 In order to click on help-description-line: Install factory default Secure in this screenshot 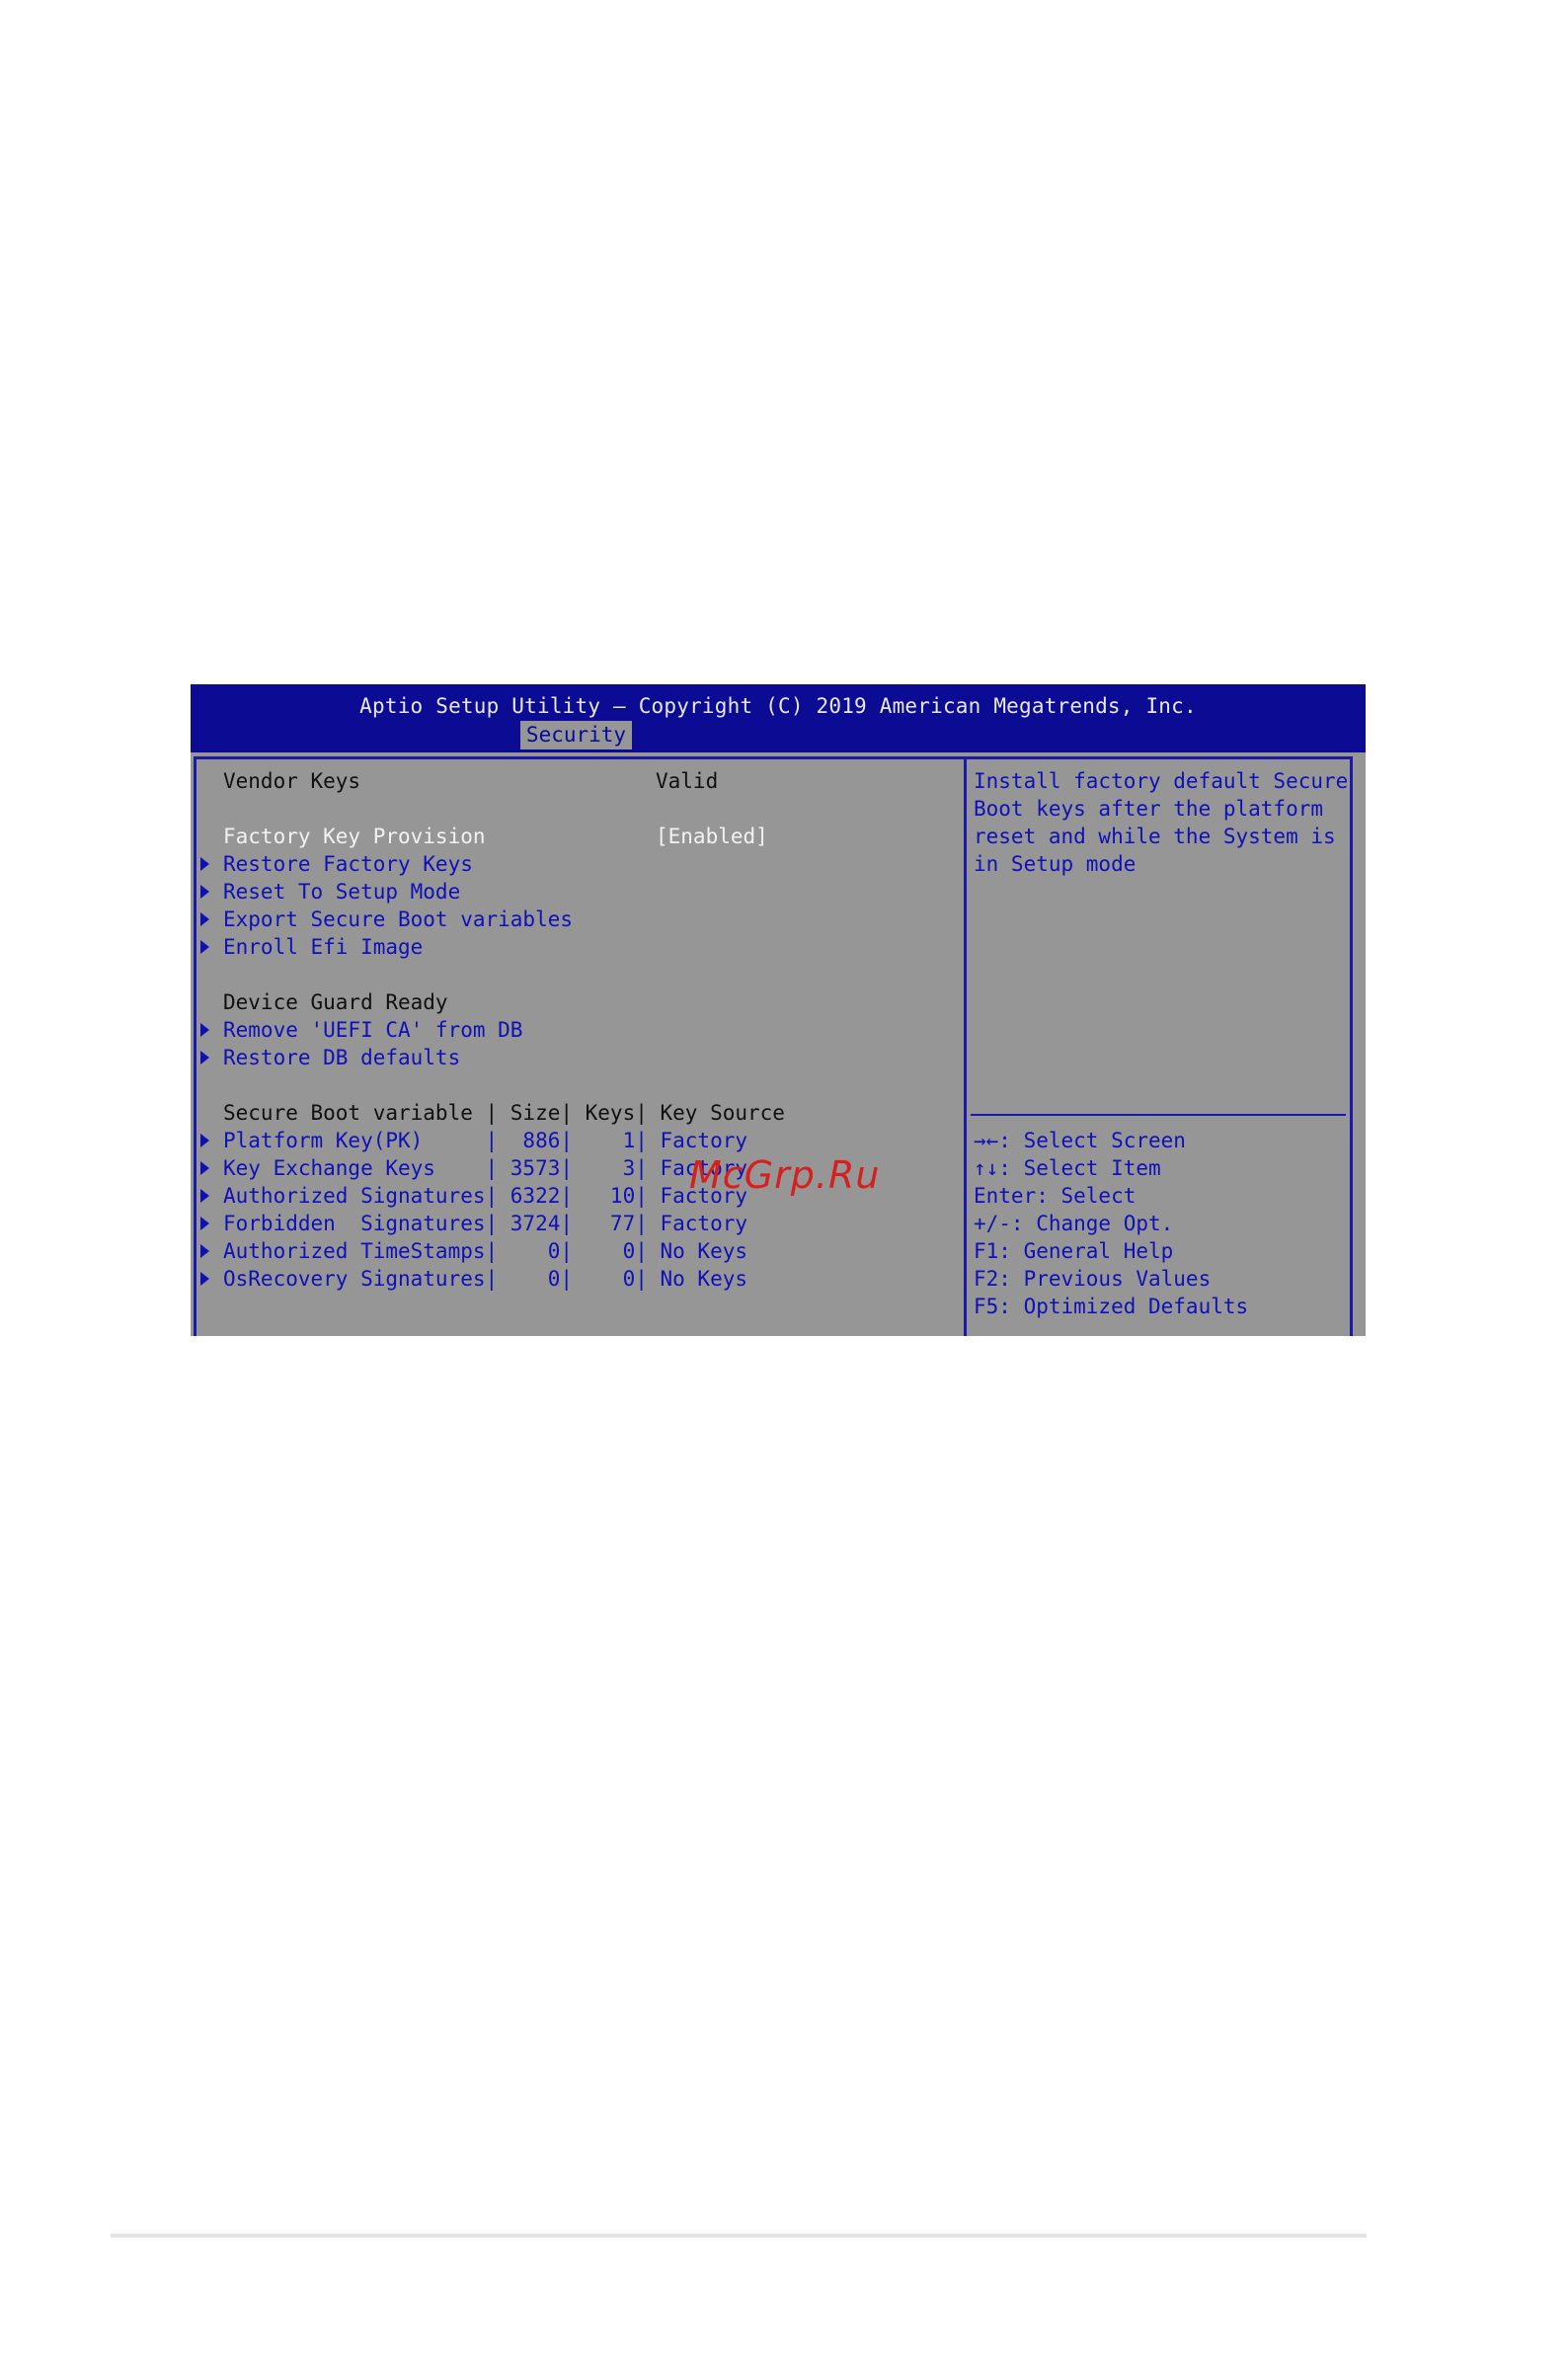, I will do `click(1161, 781)`.